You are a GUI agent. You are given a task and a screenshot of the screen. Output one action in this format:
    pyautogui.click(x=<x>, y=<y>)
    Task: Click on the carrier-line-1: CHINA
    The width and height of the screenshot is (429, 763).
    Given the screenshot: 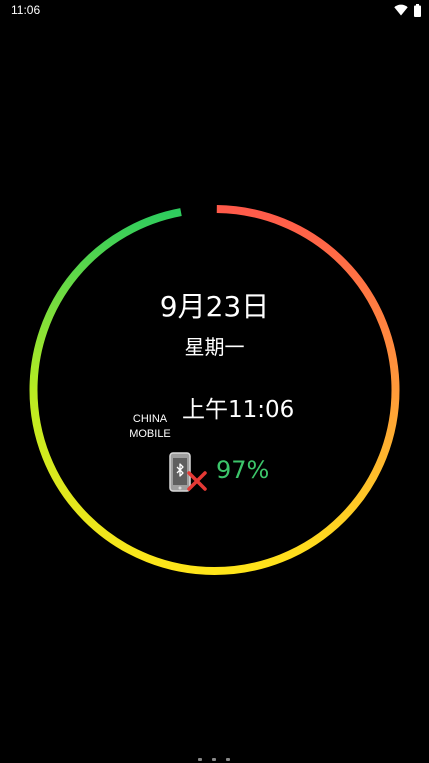 What is the action you would take?
    pyautogui.click(x=150, y=419)
    